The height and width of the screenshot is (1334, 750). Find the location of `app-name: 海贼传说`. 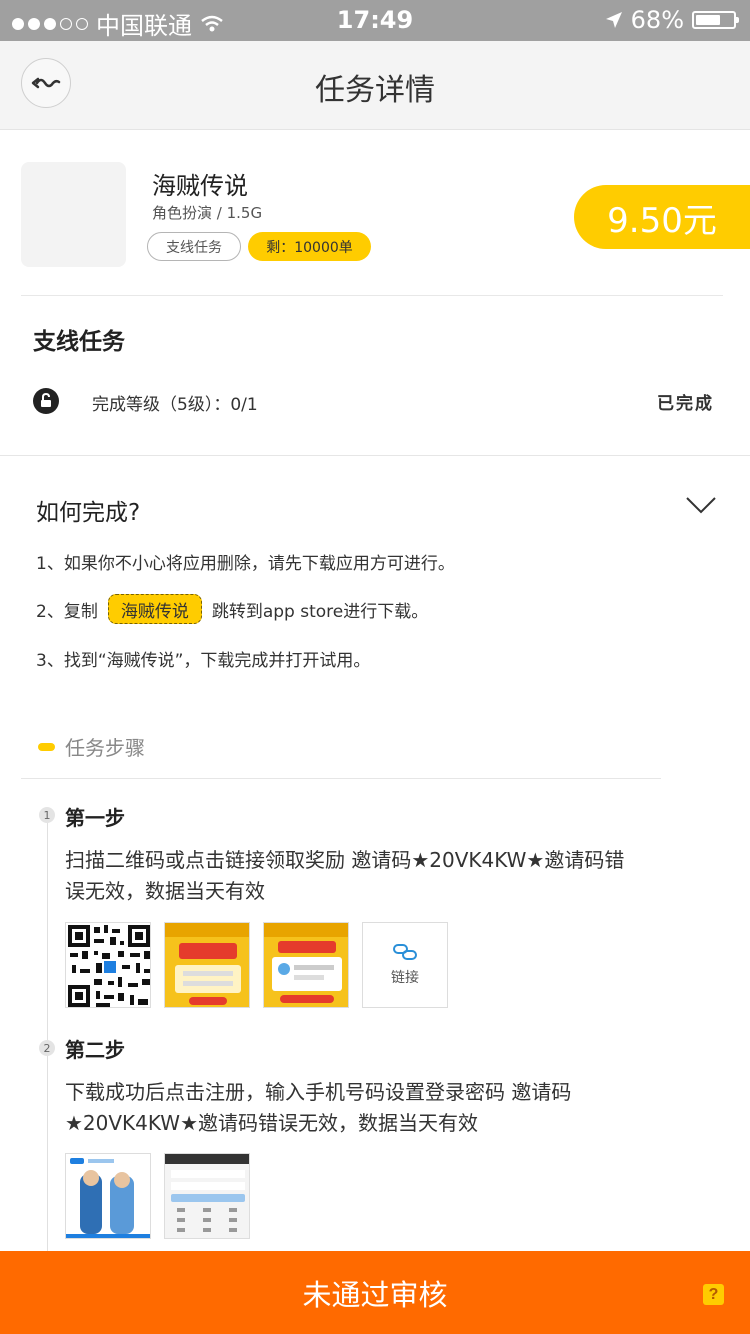

app-name: 海贼传说 is located at coordinates (200, 186).